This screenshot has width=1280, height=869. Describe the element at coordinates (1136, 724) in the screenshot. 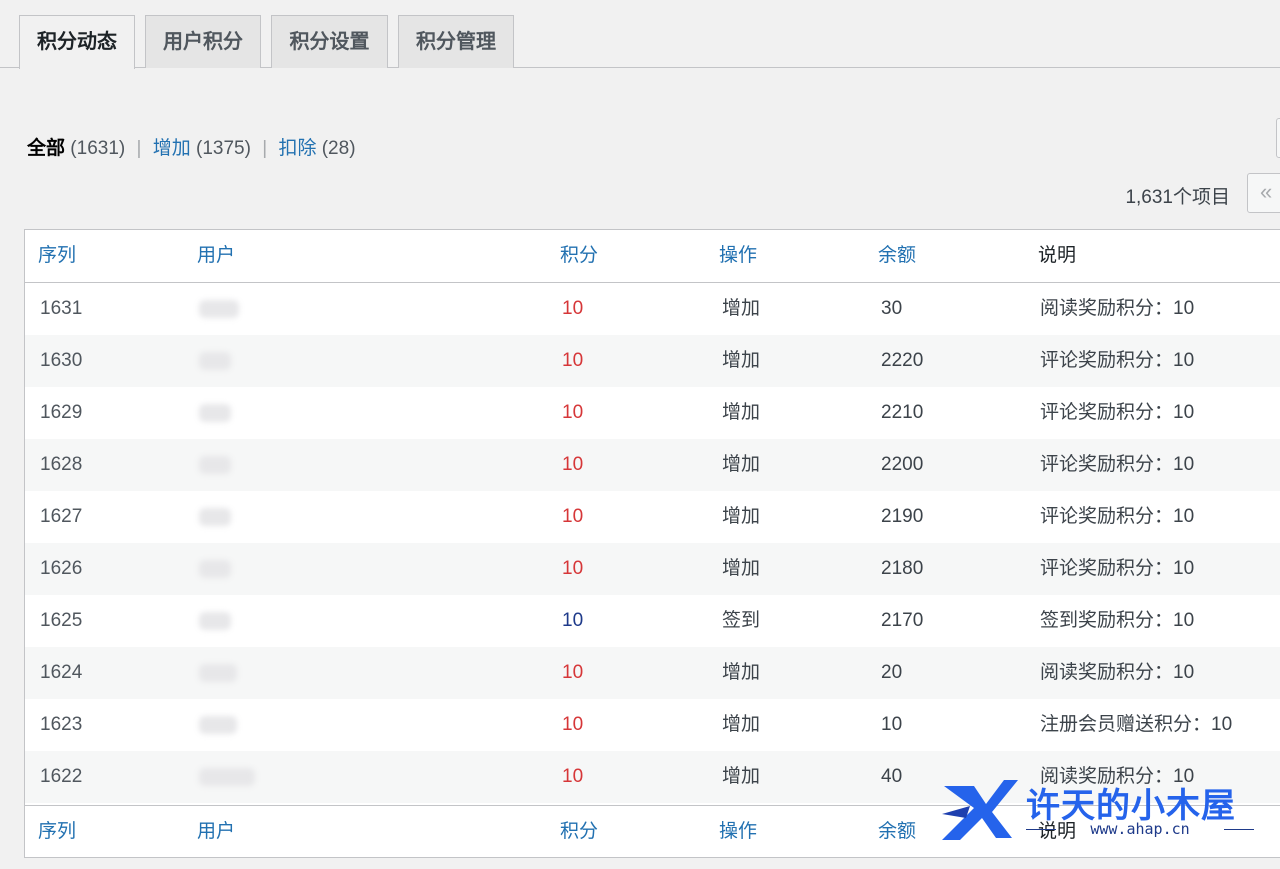

I see `cell-description: 注册会员赠送积分：10` at that location.